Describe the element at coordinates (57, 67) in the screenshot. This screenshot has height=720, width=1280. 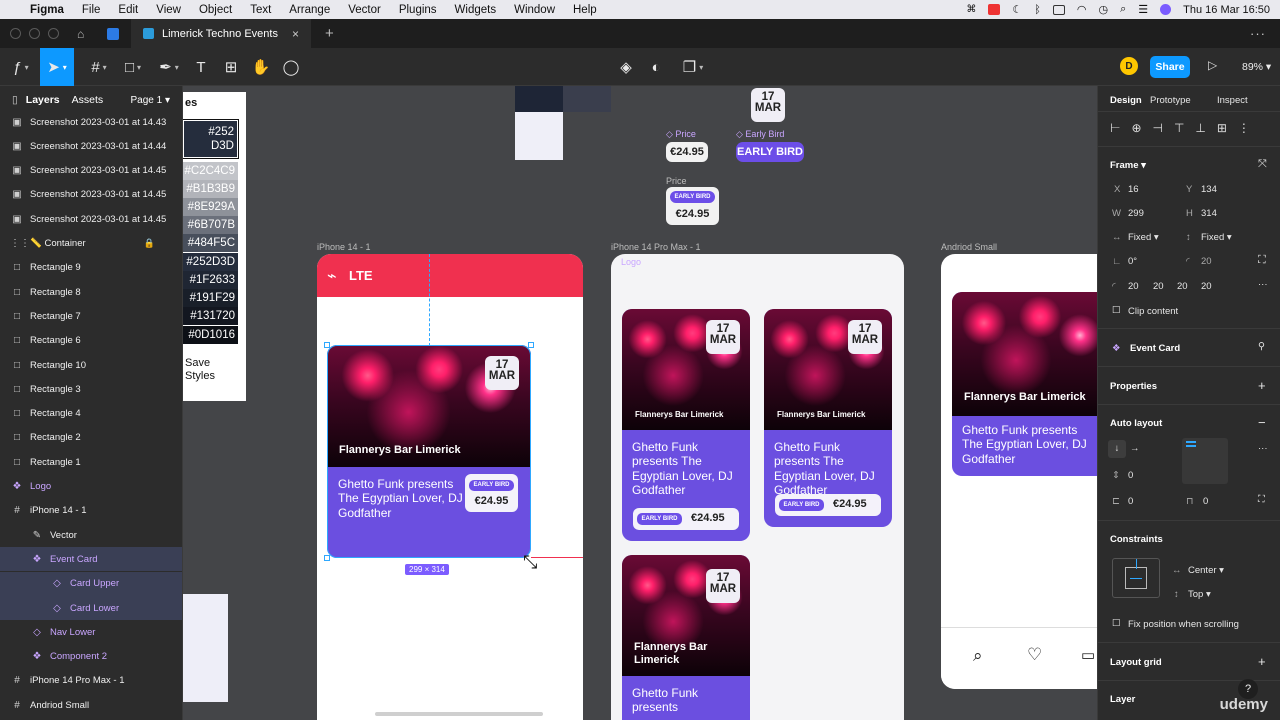
I see `move-tool-button: ➤ ▾` at that location.